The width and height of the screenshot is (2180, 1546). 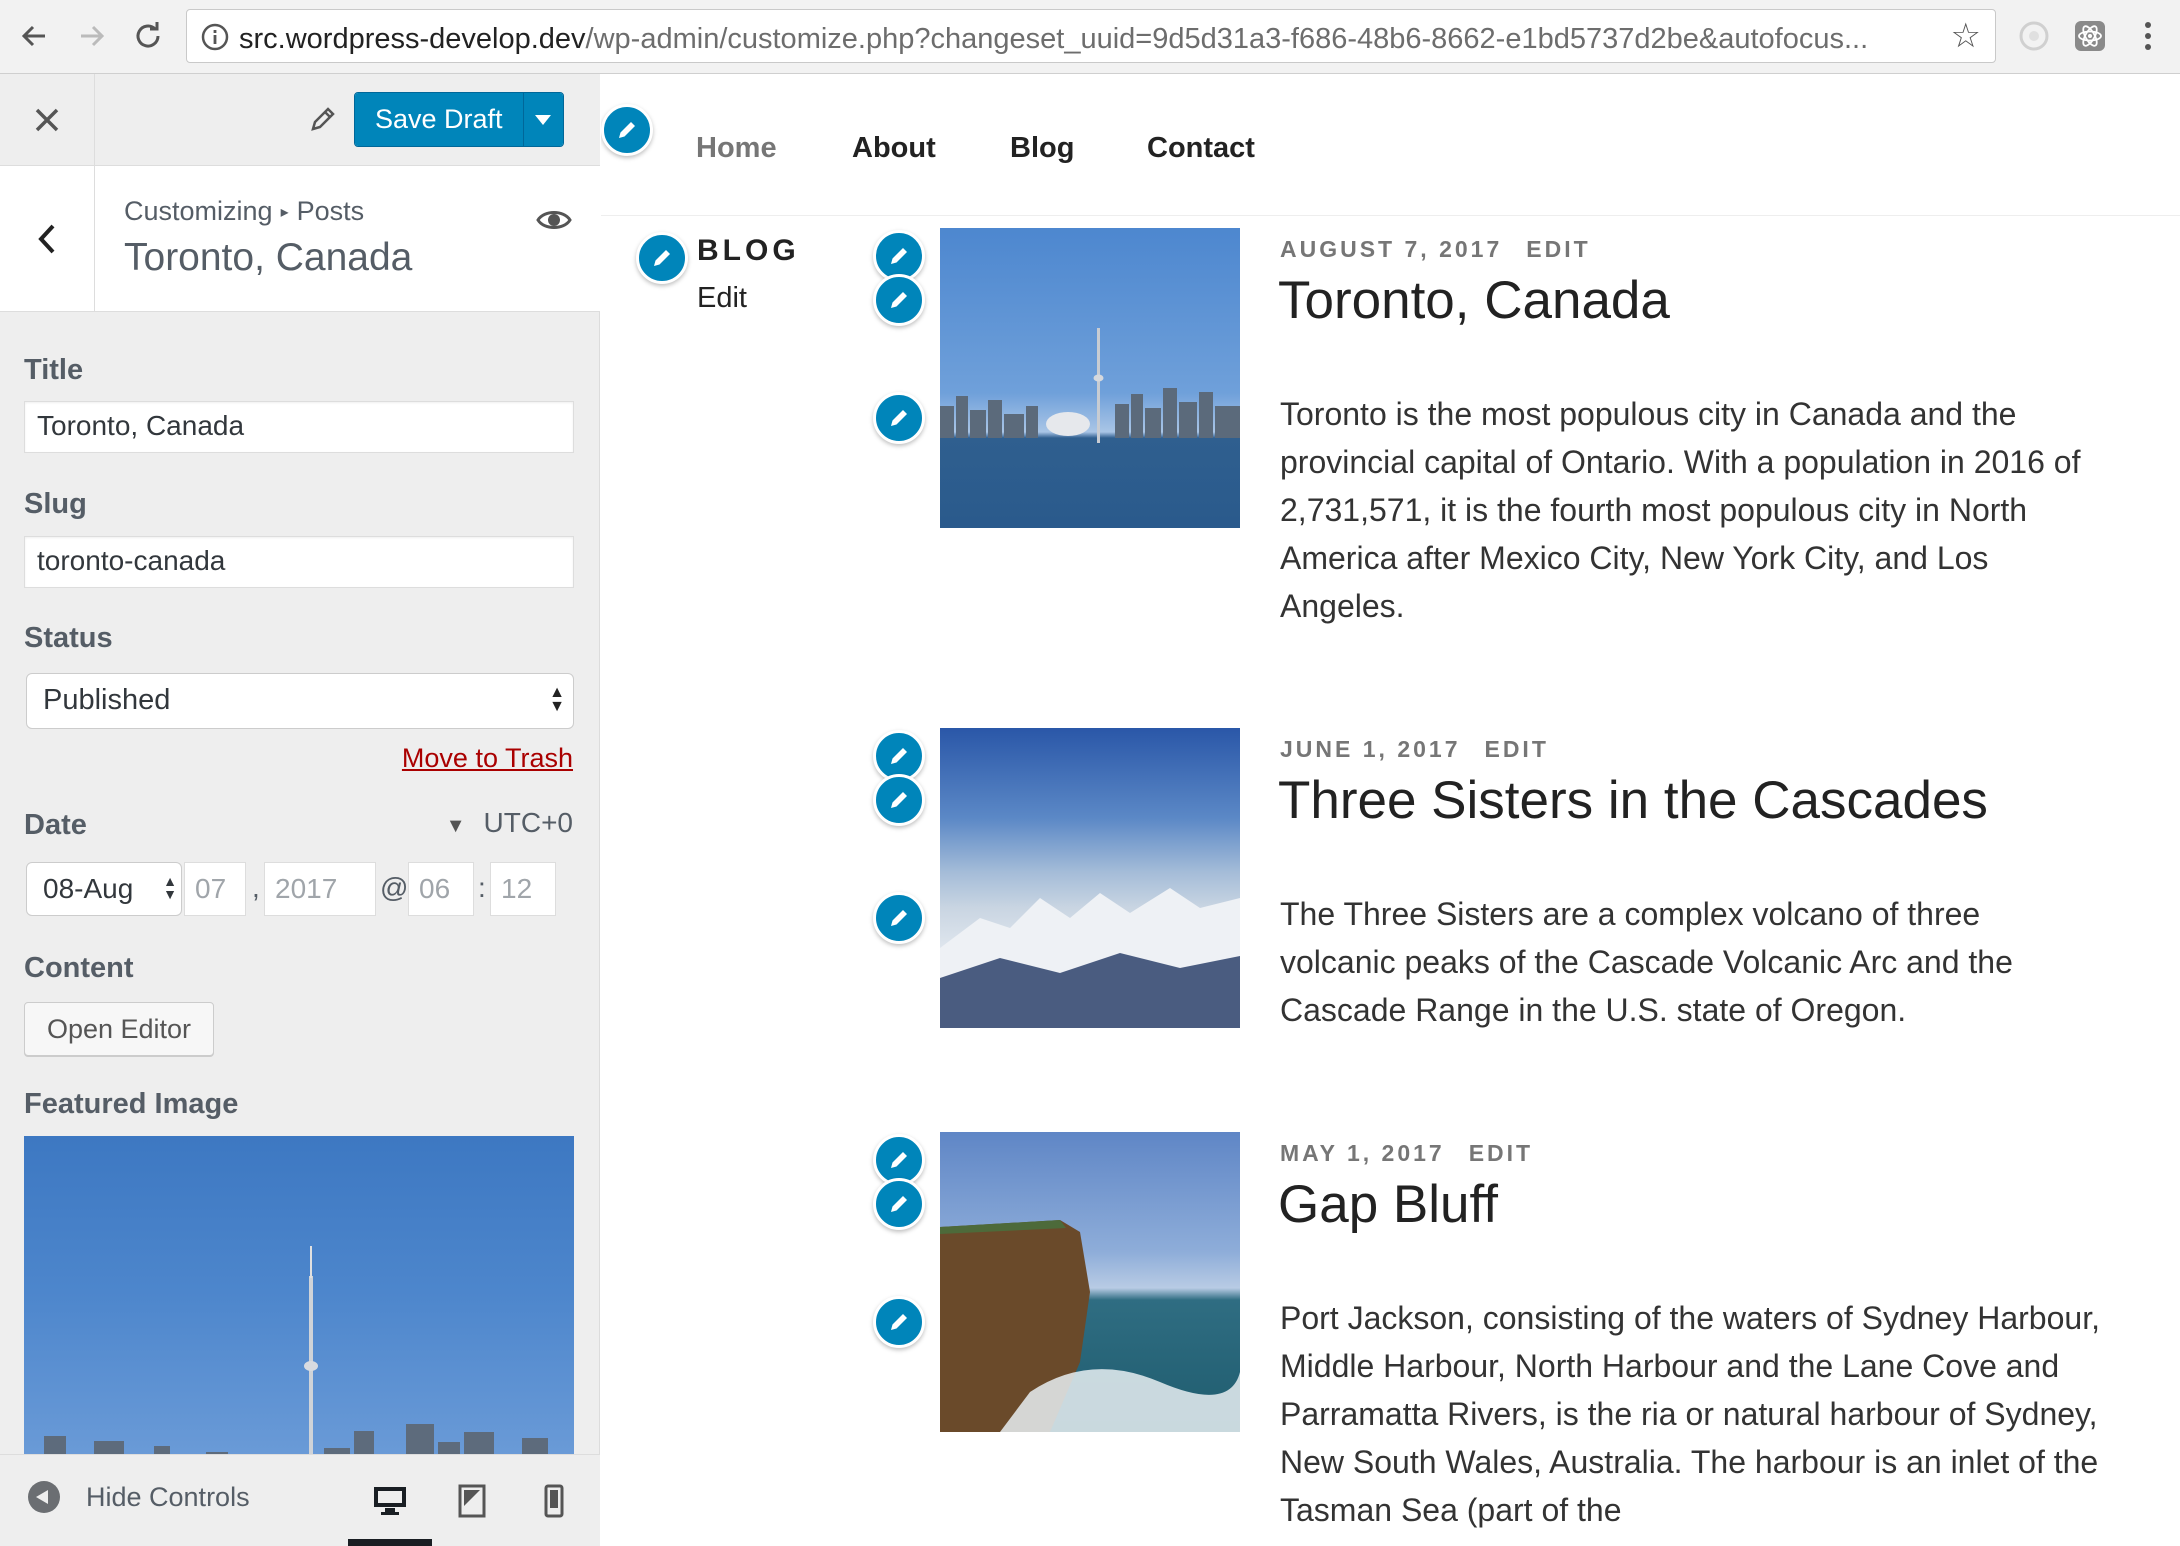 I want to click on desktop-preview-button, so click(x=390, y=1501).